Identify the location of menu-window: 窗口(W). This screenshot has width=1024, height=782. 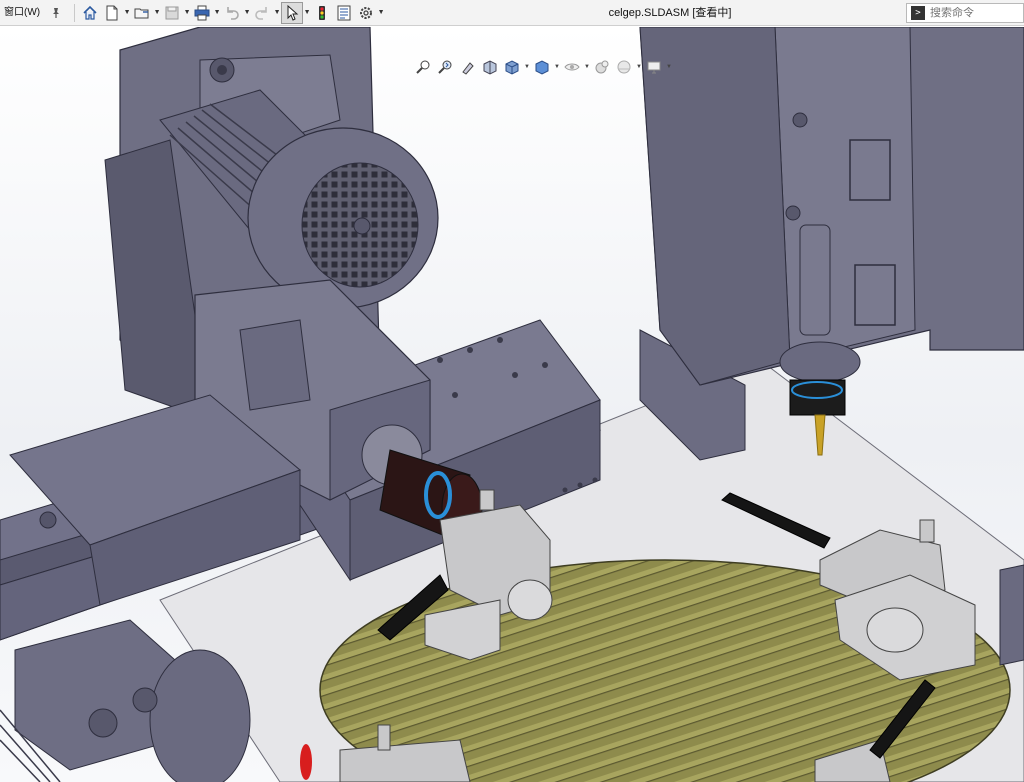
(22, 13).